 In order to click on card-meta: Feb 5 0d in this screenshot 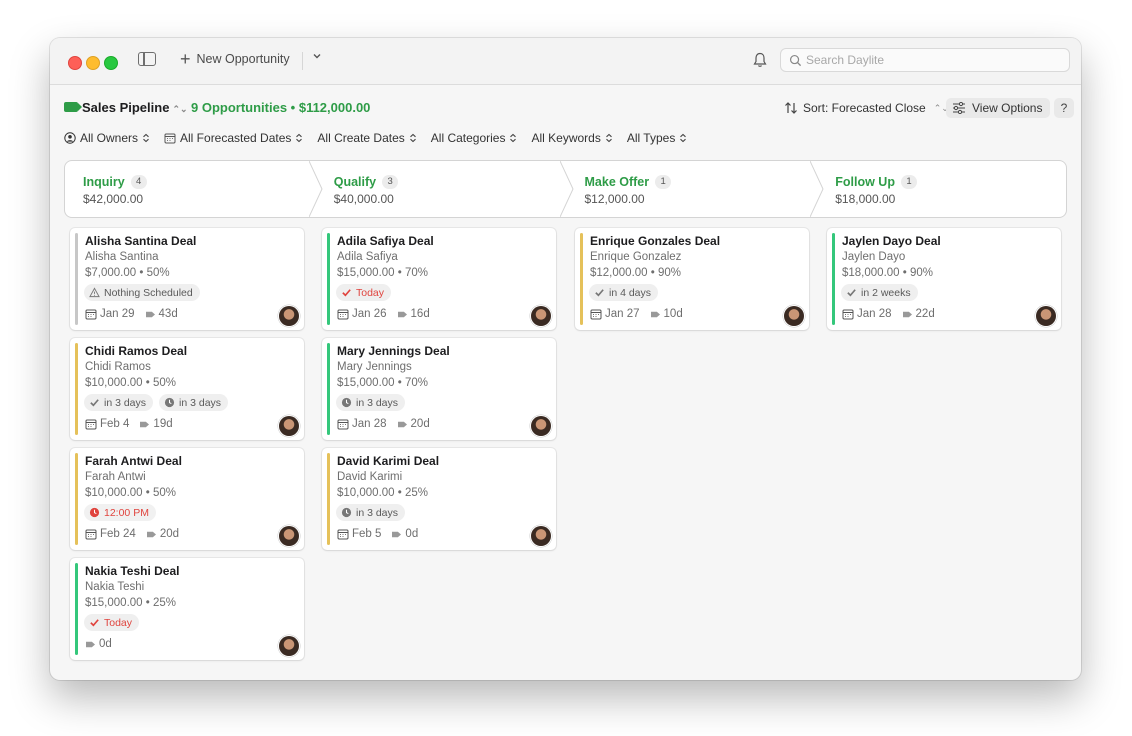, I will do `click(377, 534)`.